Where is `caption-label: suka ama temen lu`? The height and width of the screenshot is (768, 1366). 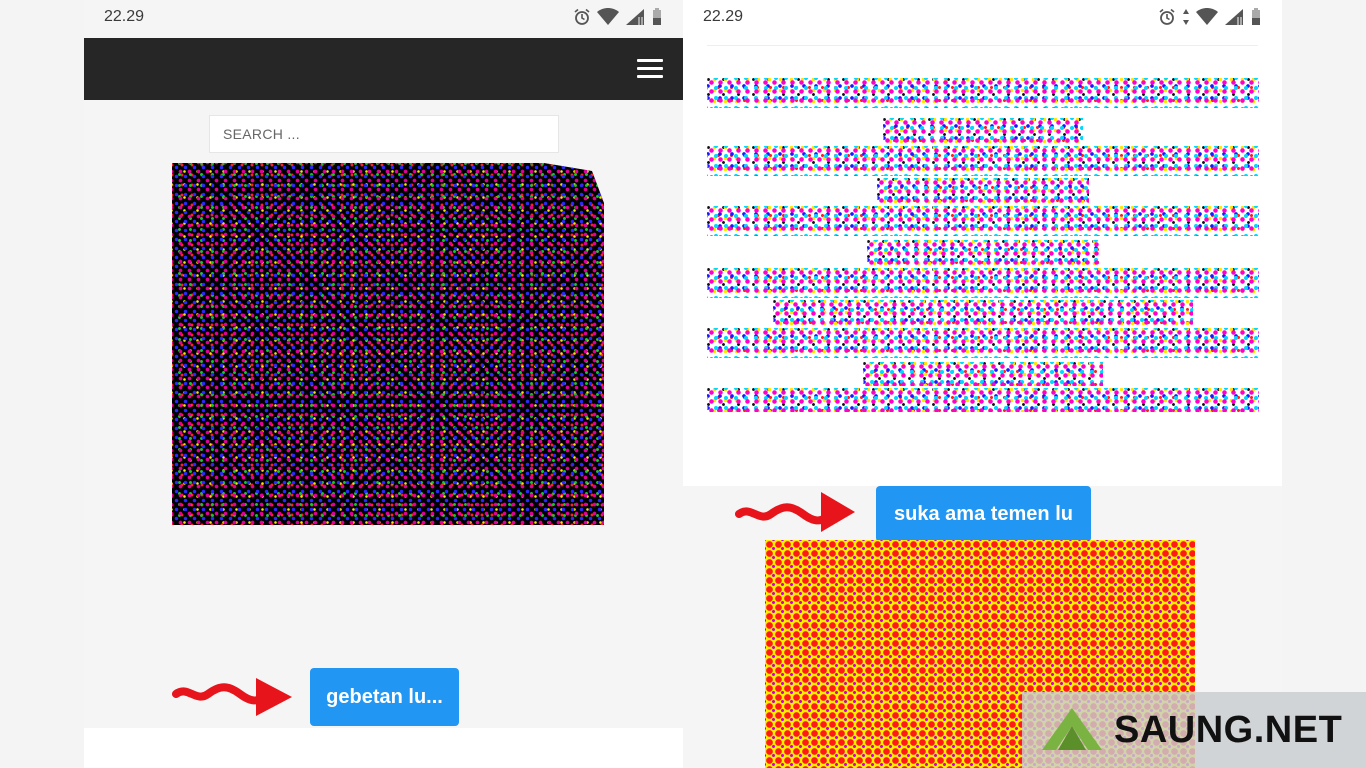 caption-label: suka ama temen lu is located at coordinates (983, 514).